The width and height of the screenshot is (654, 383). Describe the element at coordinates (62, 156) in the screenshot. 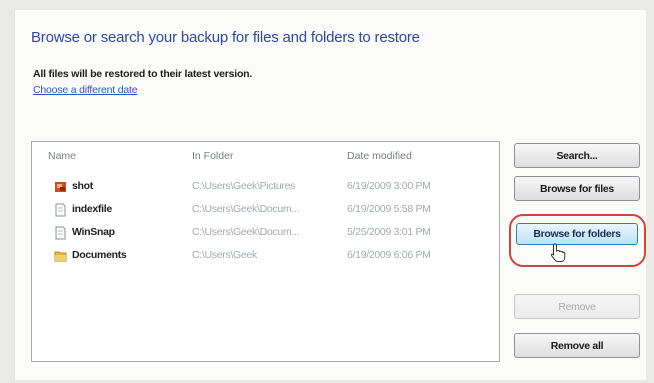

I see `column-header-name: Name` at that location.